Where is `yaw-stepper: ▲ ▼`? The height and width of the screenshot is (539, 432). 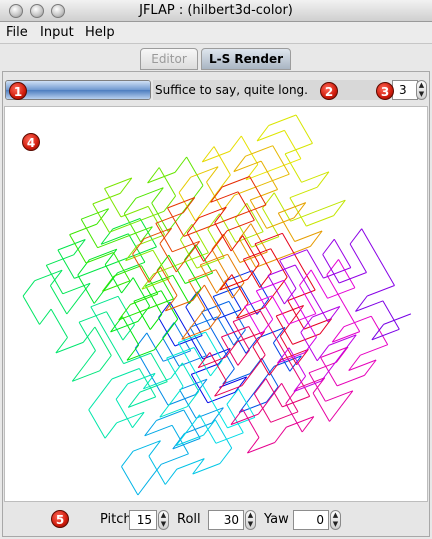
yaw-stepper: ▲ ▼ is located at coordinates (335, 520).